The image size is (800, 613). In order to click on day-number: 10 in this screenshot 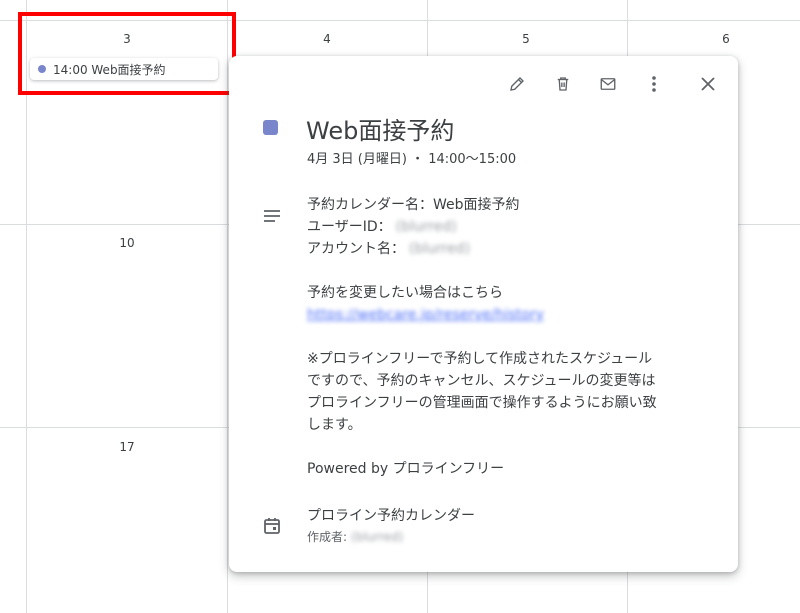, I will do `click(127, 243)`.